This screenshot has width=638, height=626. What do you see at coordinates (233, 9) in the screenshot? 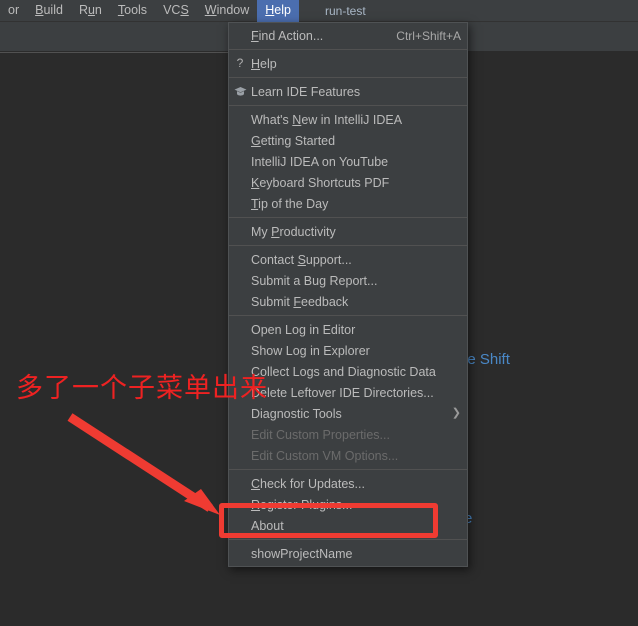
I see `menubar-item-label: indow` at bounding box center [233, 9].